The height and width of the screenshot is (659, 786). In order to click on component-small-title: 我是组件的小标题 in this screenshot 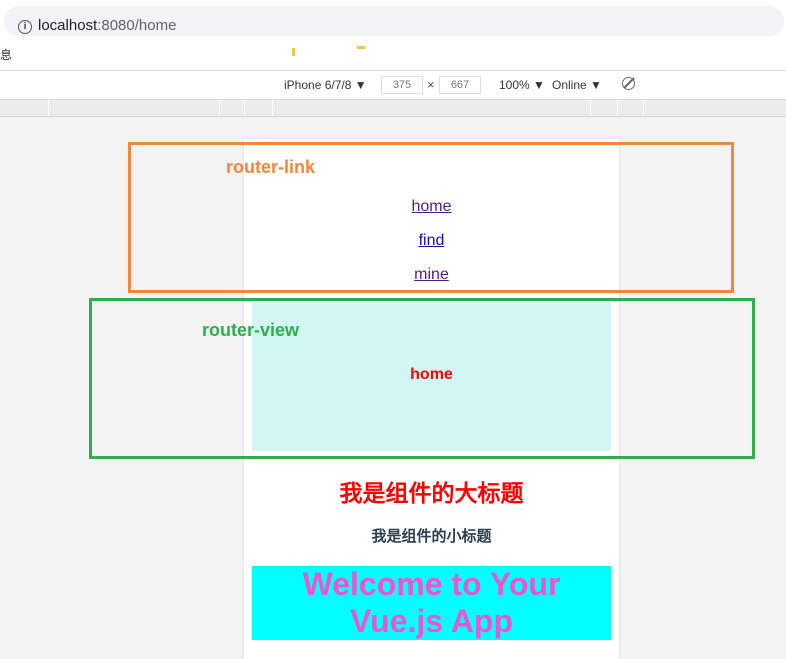, I will do `click(431, 536)`.